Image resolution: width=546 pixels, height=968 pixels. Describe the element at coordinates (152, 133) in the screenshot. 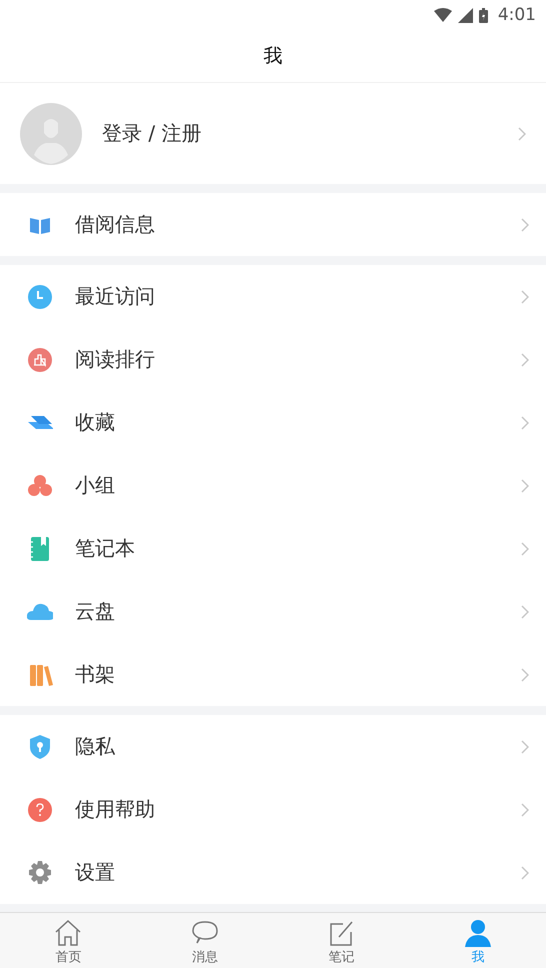

I see `login-label: 登录 / 注册` at that location.